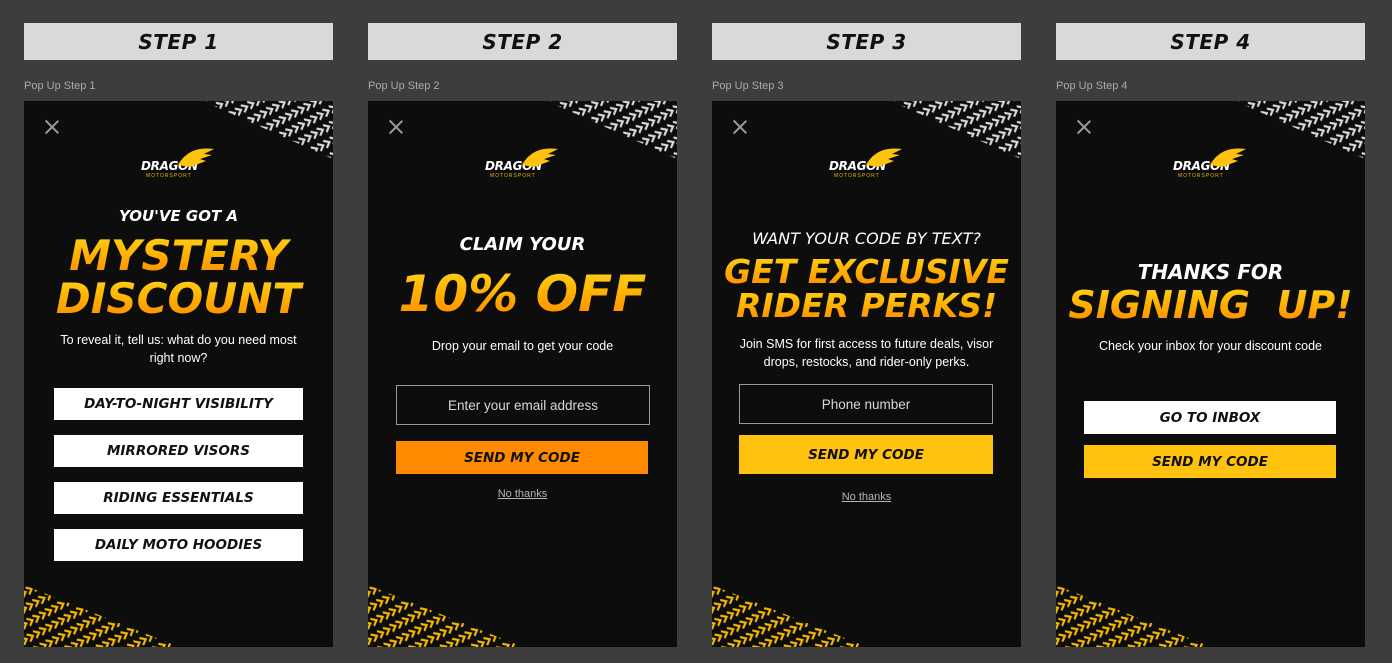 The image size is (1392, 663). Describe the element at coordinates (866, 41) in the screenshot. I see `step-header: STEP 3` at that location.